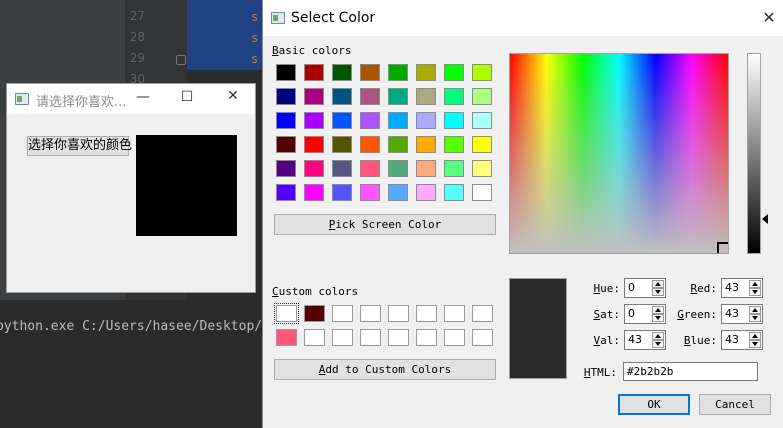 This screenshot has width=783, height=428. What do you see at coordinates (769, 17) in the screenshot?
I see `dialog-close-icon: ✕` at bounding box center [769, 17].